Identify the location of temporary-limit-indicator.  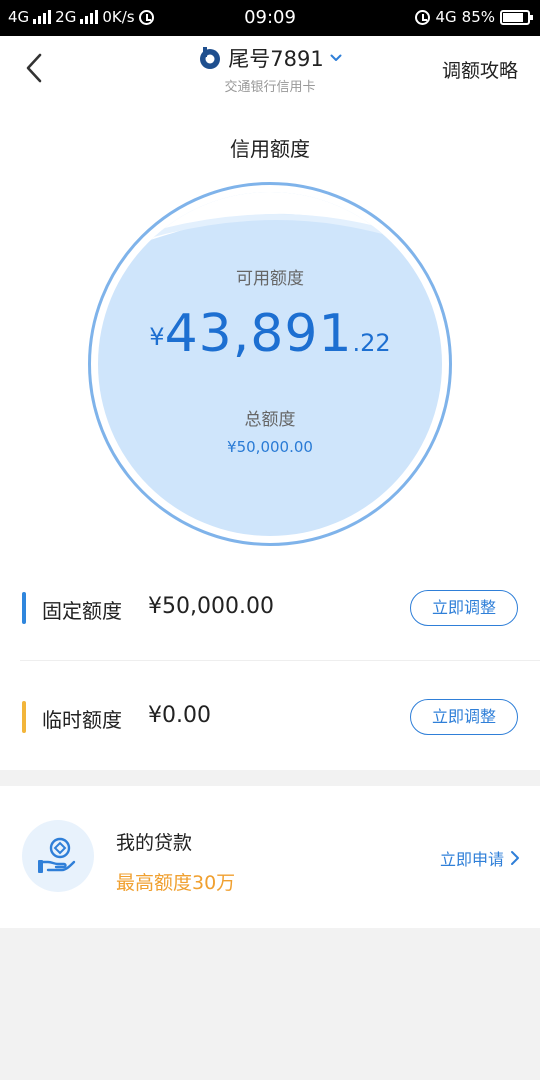
(24, 717).